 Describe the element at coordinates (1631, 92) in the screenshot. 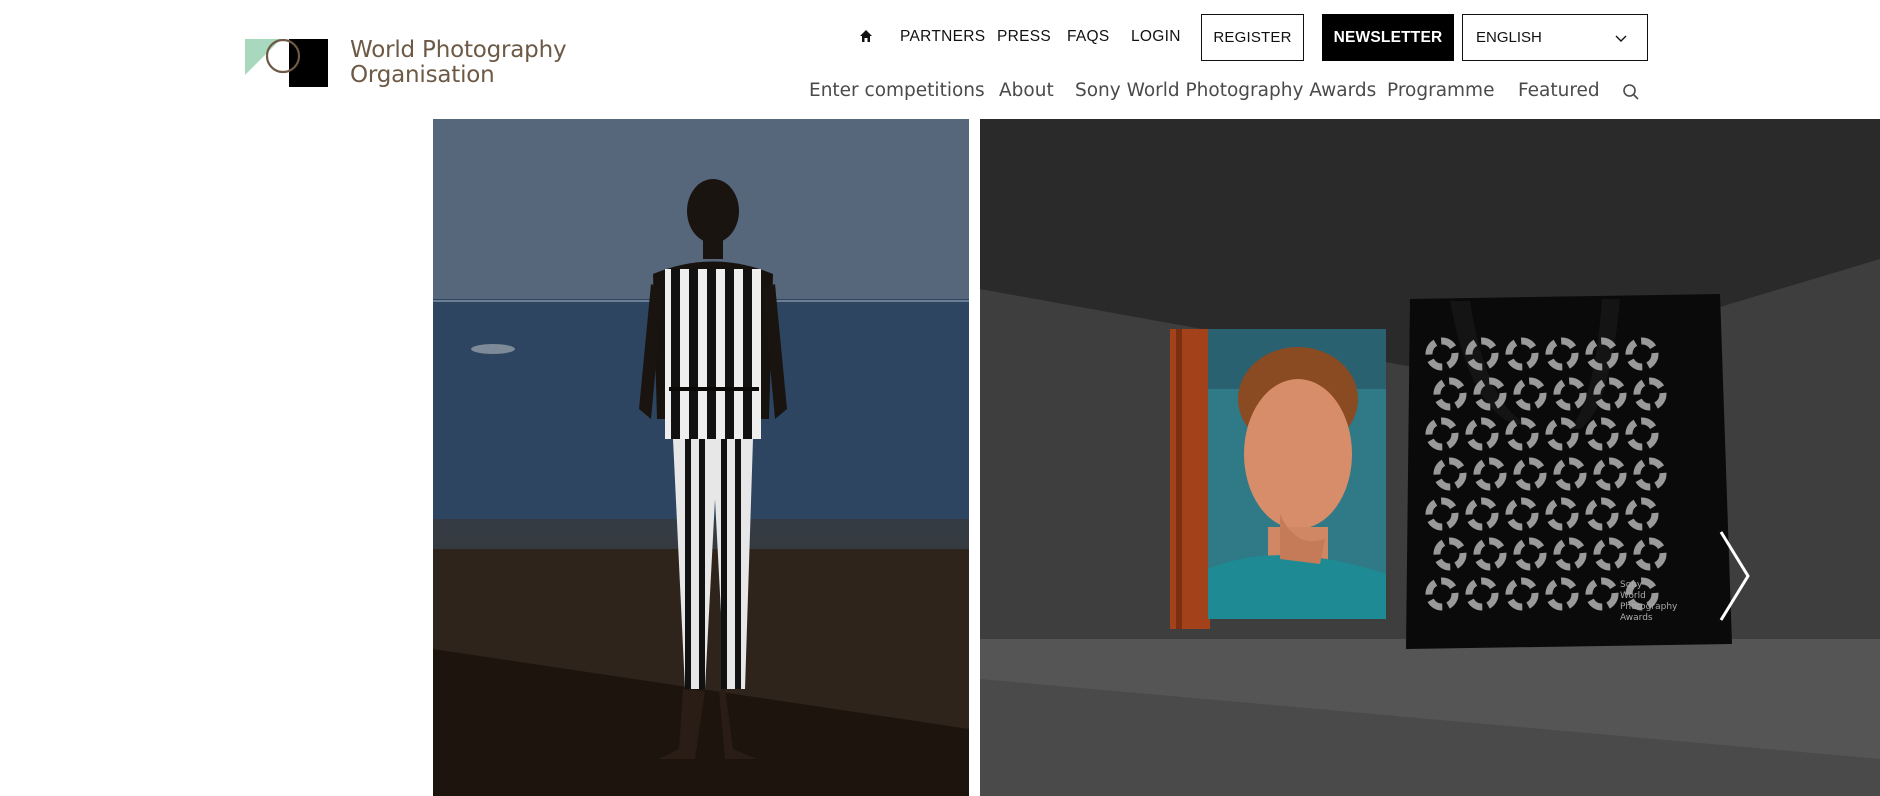

I see `search-icon` at that location.